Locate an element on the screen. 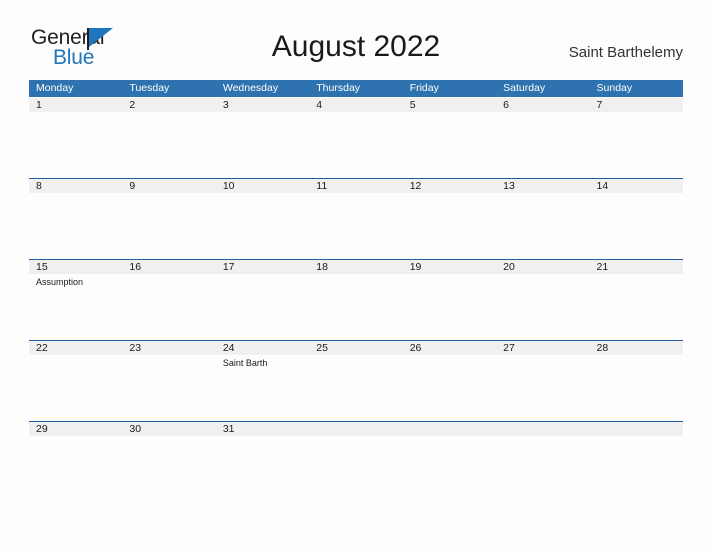 The image size is (712, 550). day-number: 9 is located at coordinates (132, 186).